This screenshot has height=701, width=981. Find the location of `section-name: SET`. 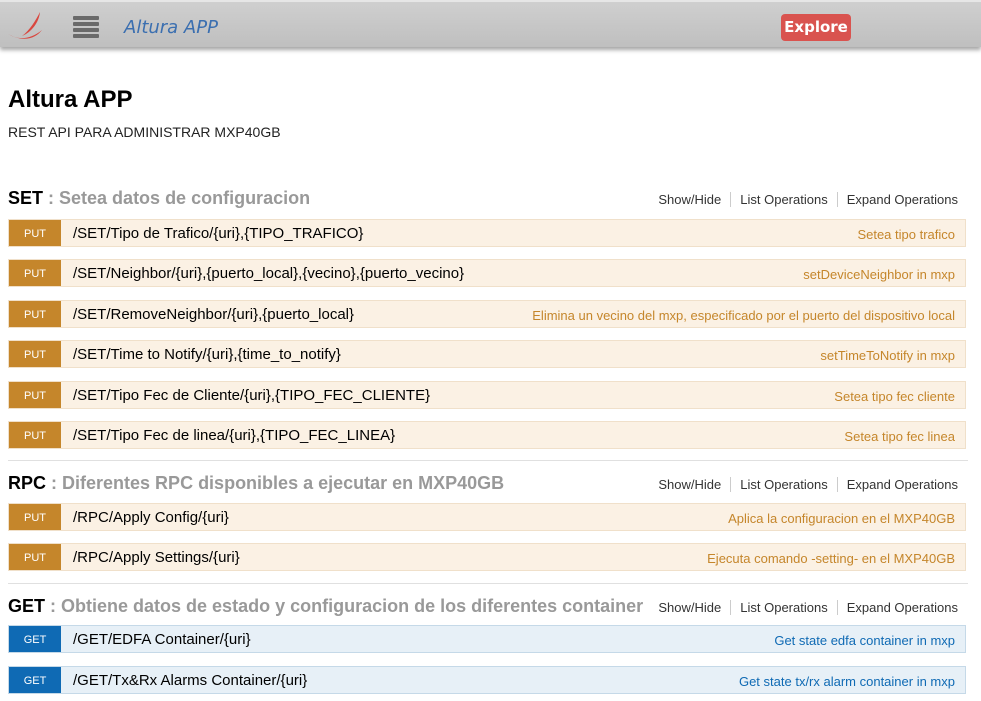

section-name: SET is located at coordinates (25, 198).